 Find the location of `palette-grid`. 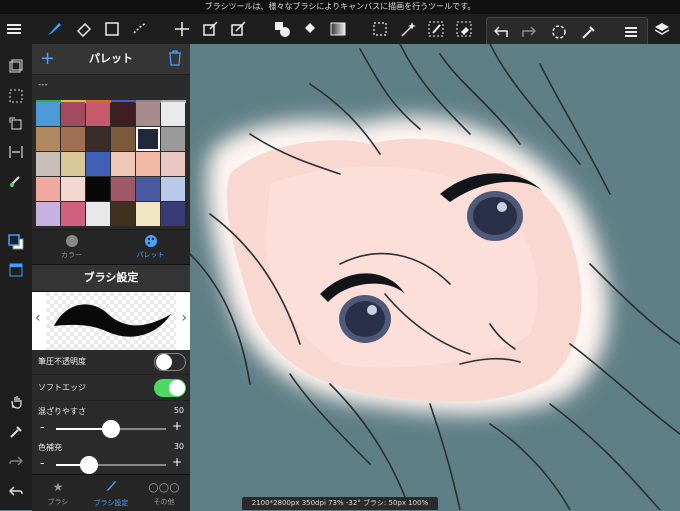

palette-grid is located at coordinates (111, 164).